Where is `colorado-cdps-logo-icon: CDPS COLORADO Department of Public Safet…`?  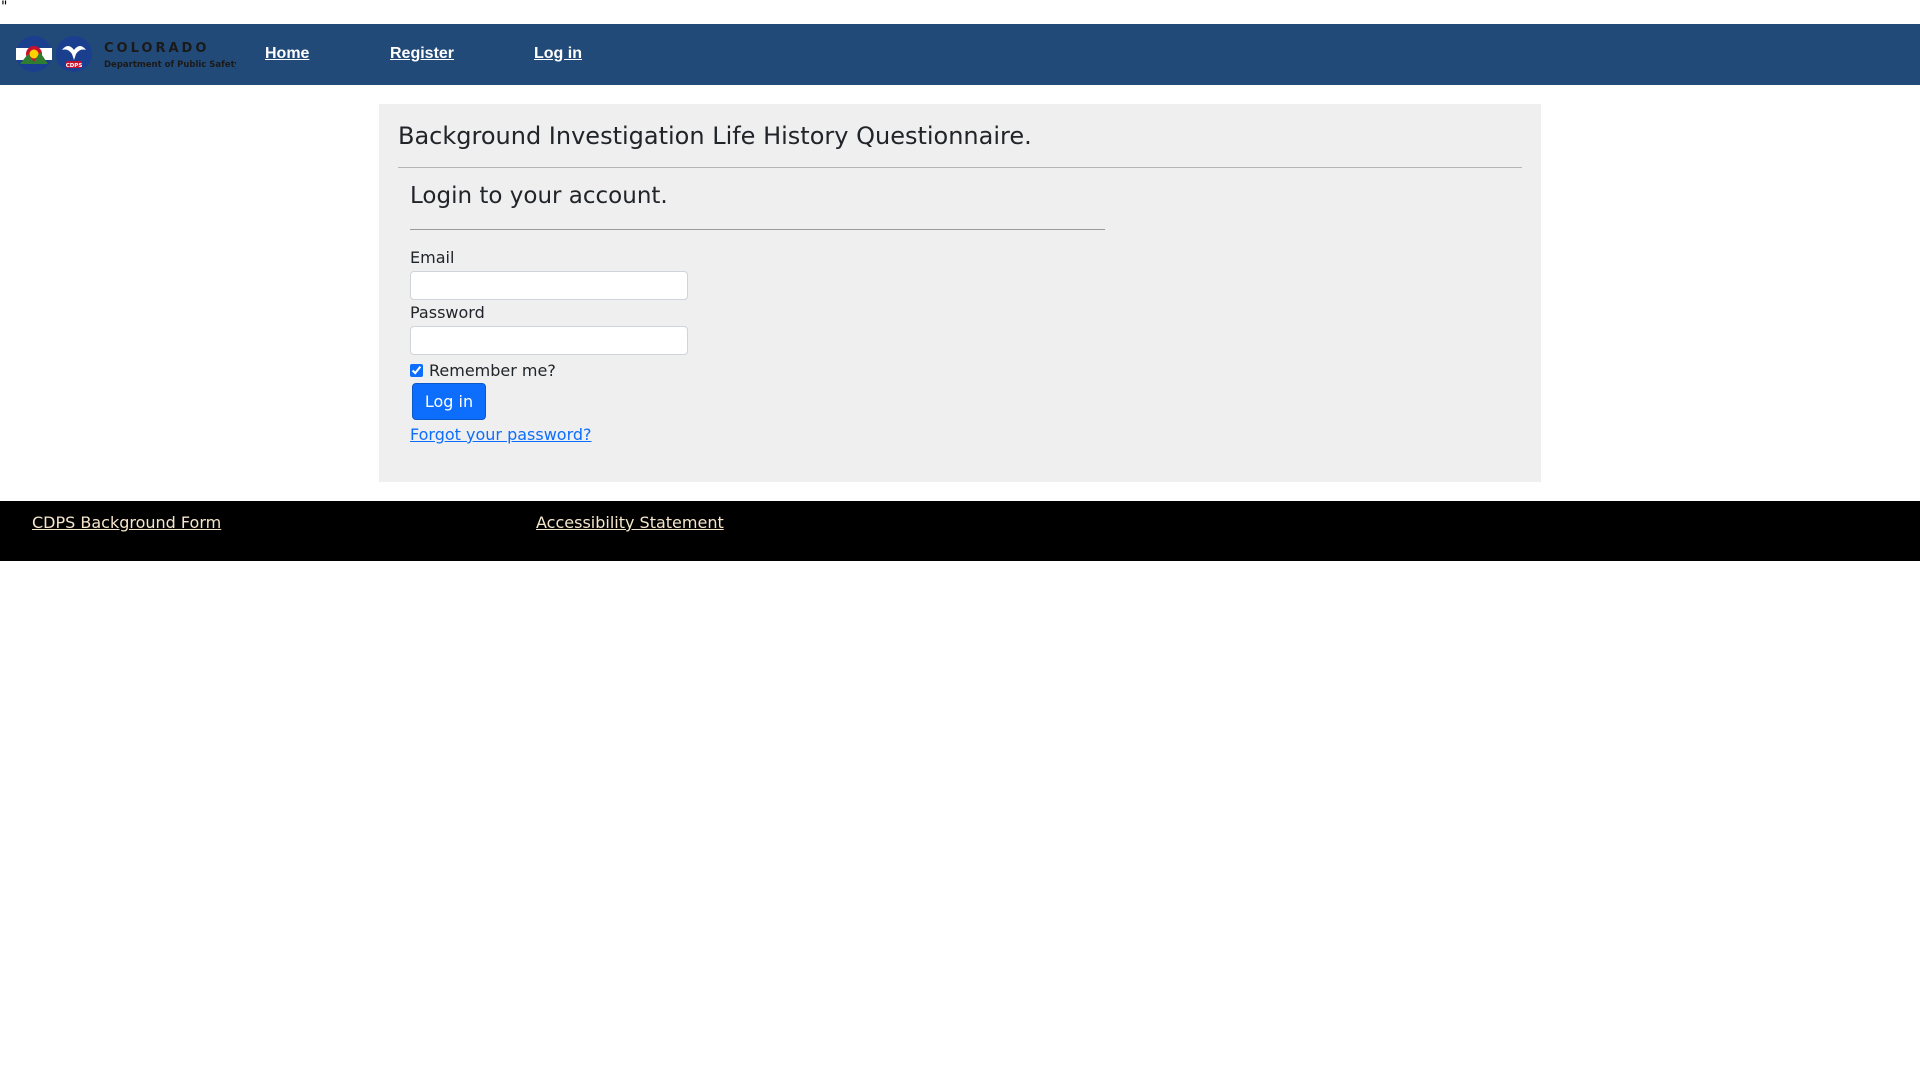 colorado-cdps-logo-icon: CDPS COLORADO Department of Public Safet… is located at coordinates (128, 54).